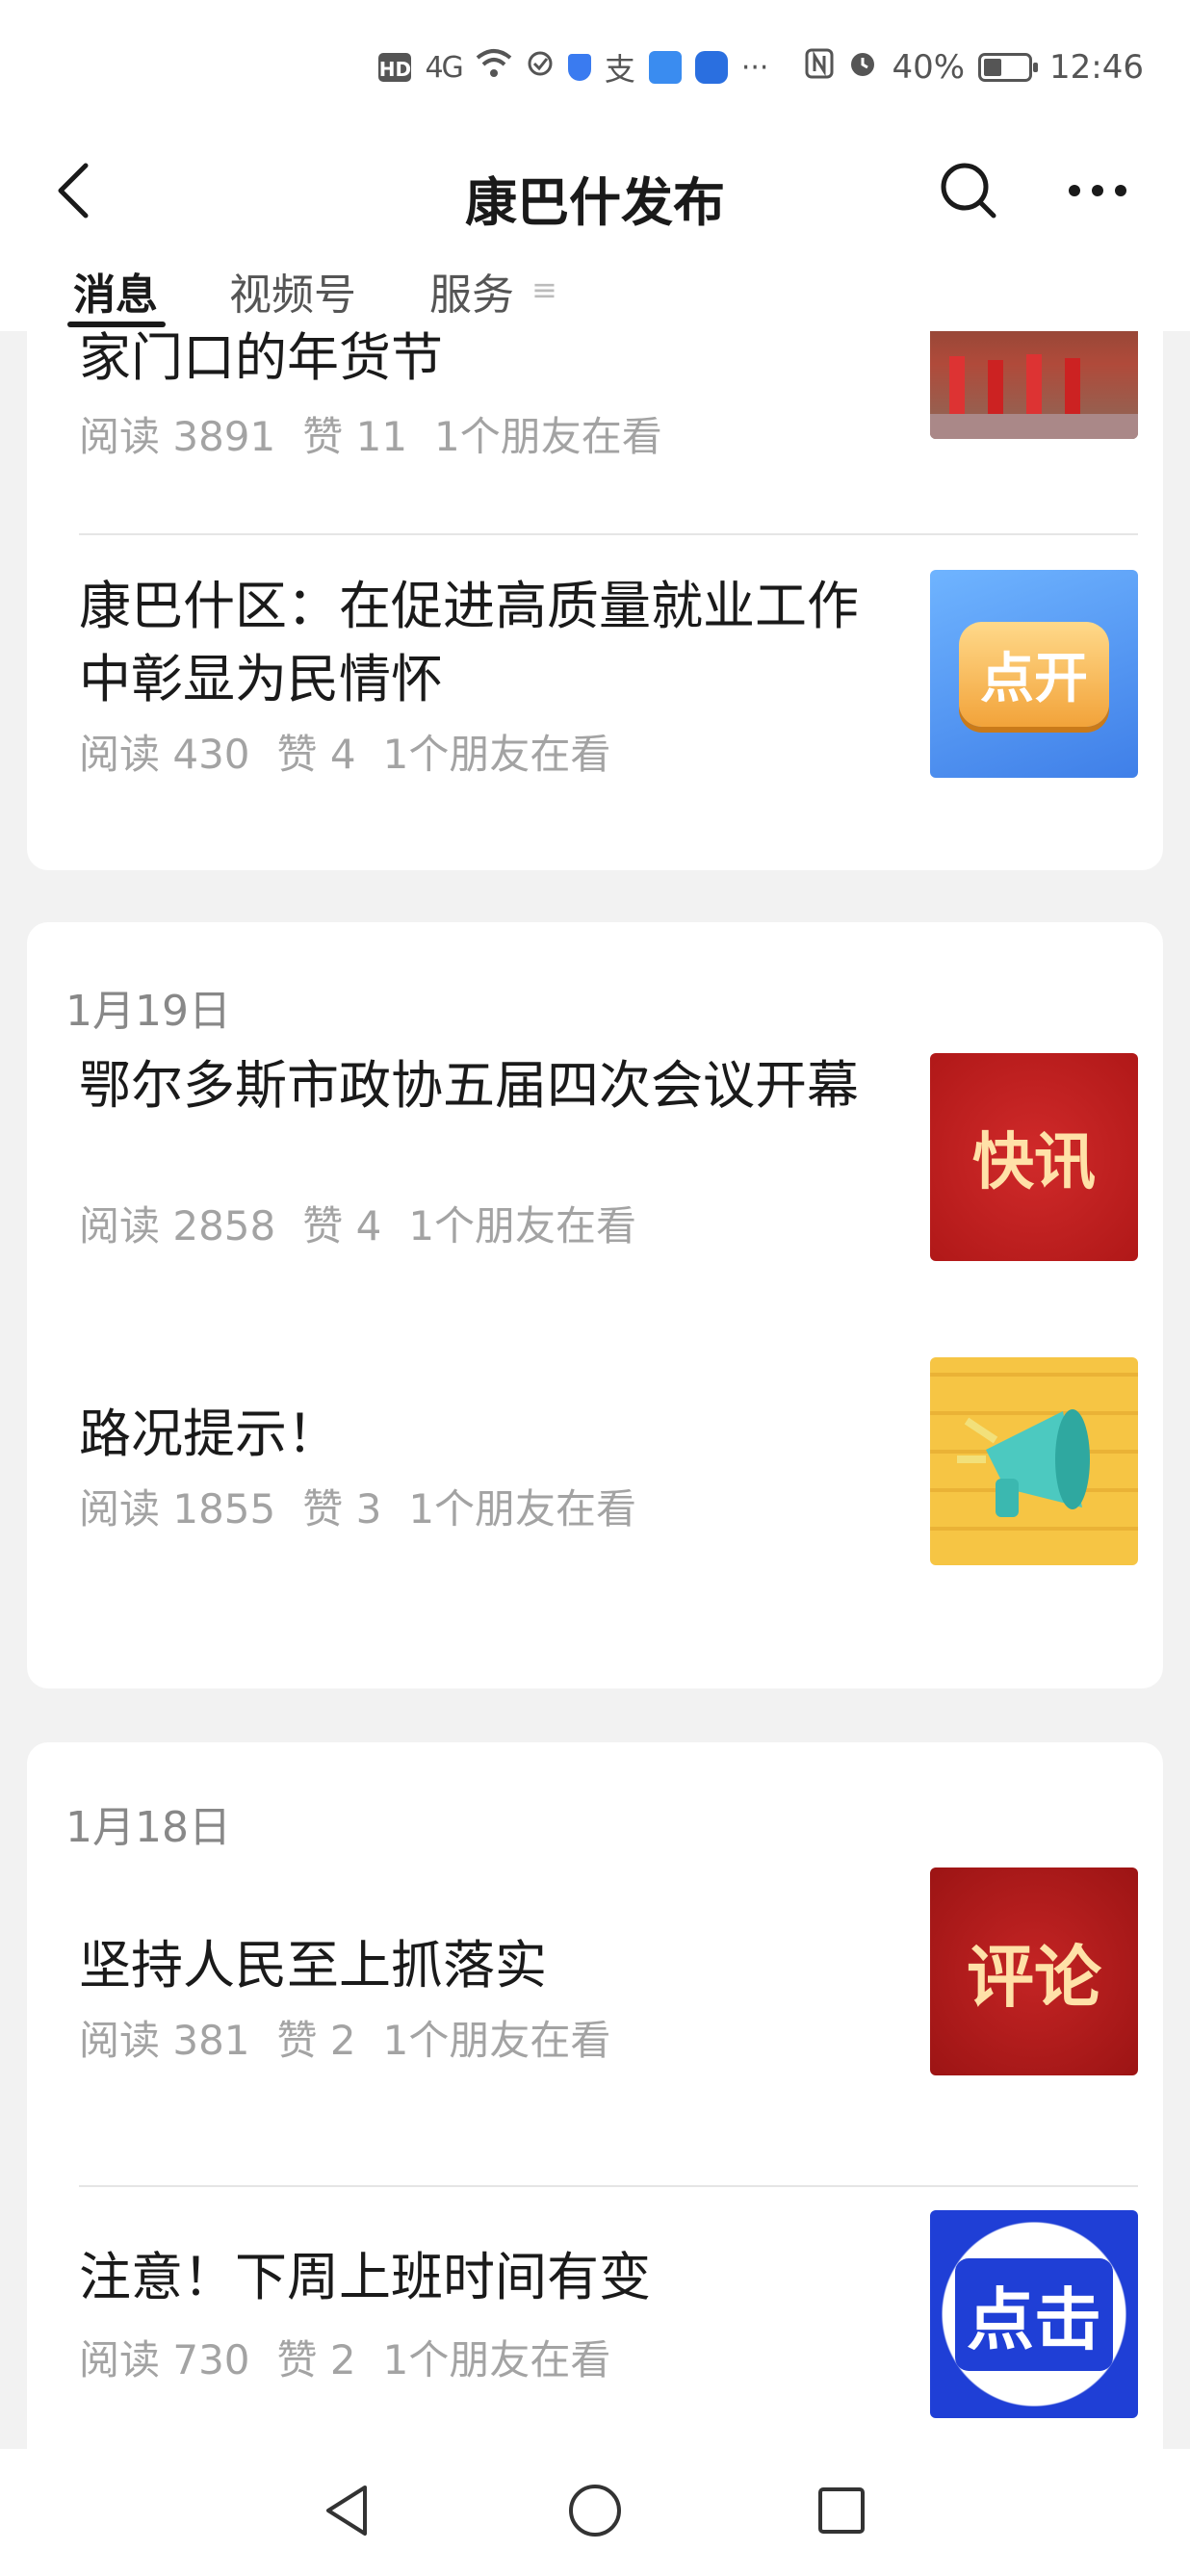  Describe the element at coordinates (117, 324) in the screenshot. I see `tab-active-indicator` at that location.